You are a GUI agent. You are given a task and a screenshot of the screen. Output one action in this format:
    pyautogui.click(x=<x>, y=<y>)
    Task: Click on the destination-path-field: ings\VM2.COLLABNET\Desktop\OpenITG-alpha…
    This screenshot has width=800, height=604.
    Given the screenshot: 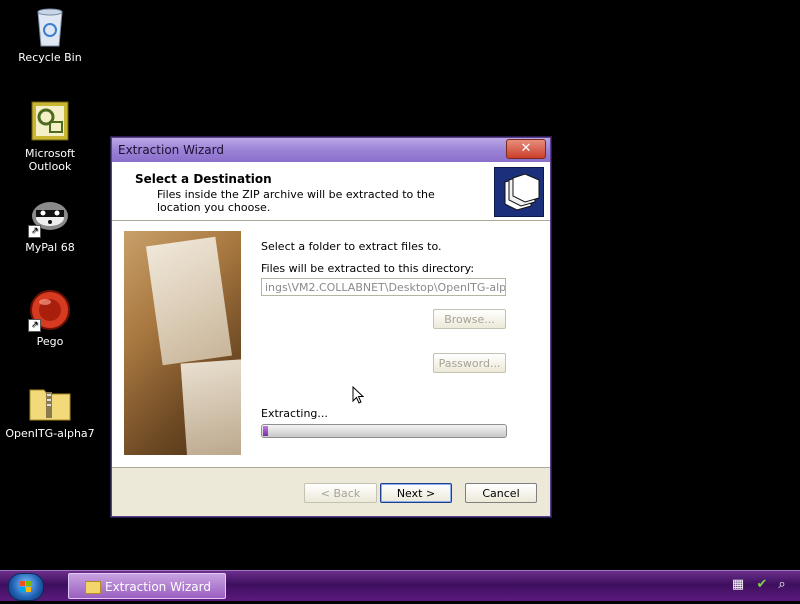 What is the action you would take?
    pyautogui.click(x=383, y=287)
    